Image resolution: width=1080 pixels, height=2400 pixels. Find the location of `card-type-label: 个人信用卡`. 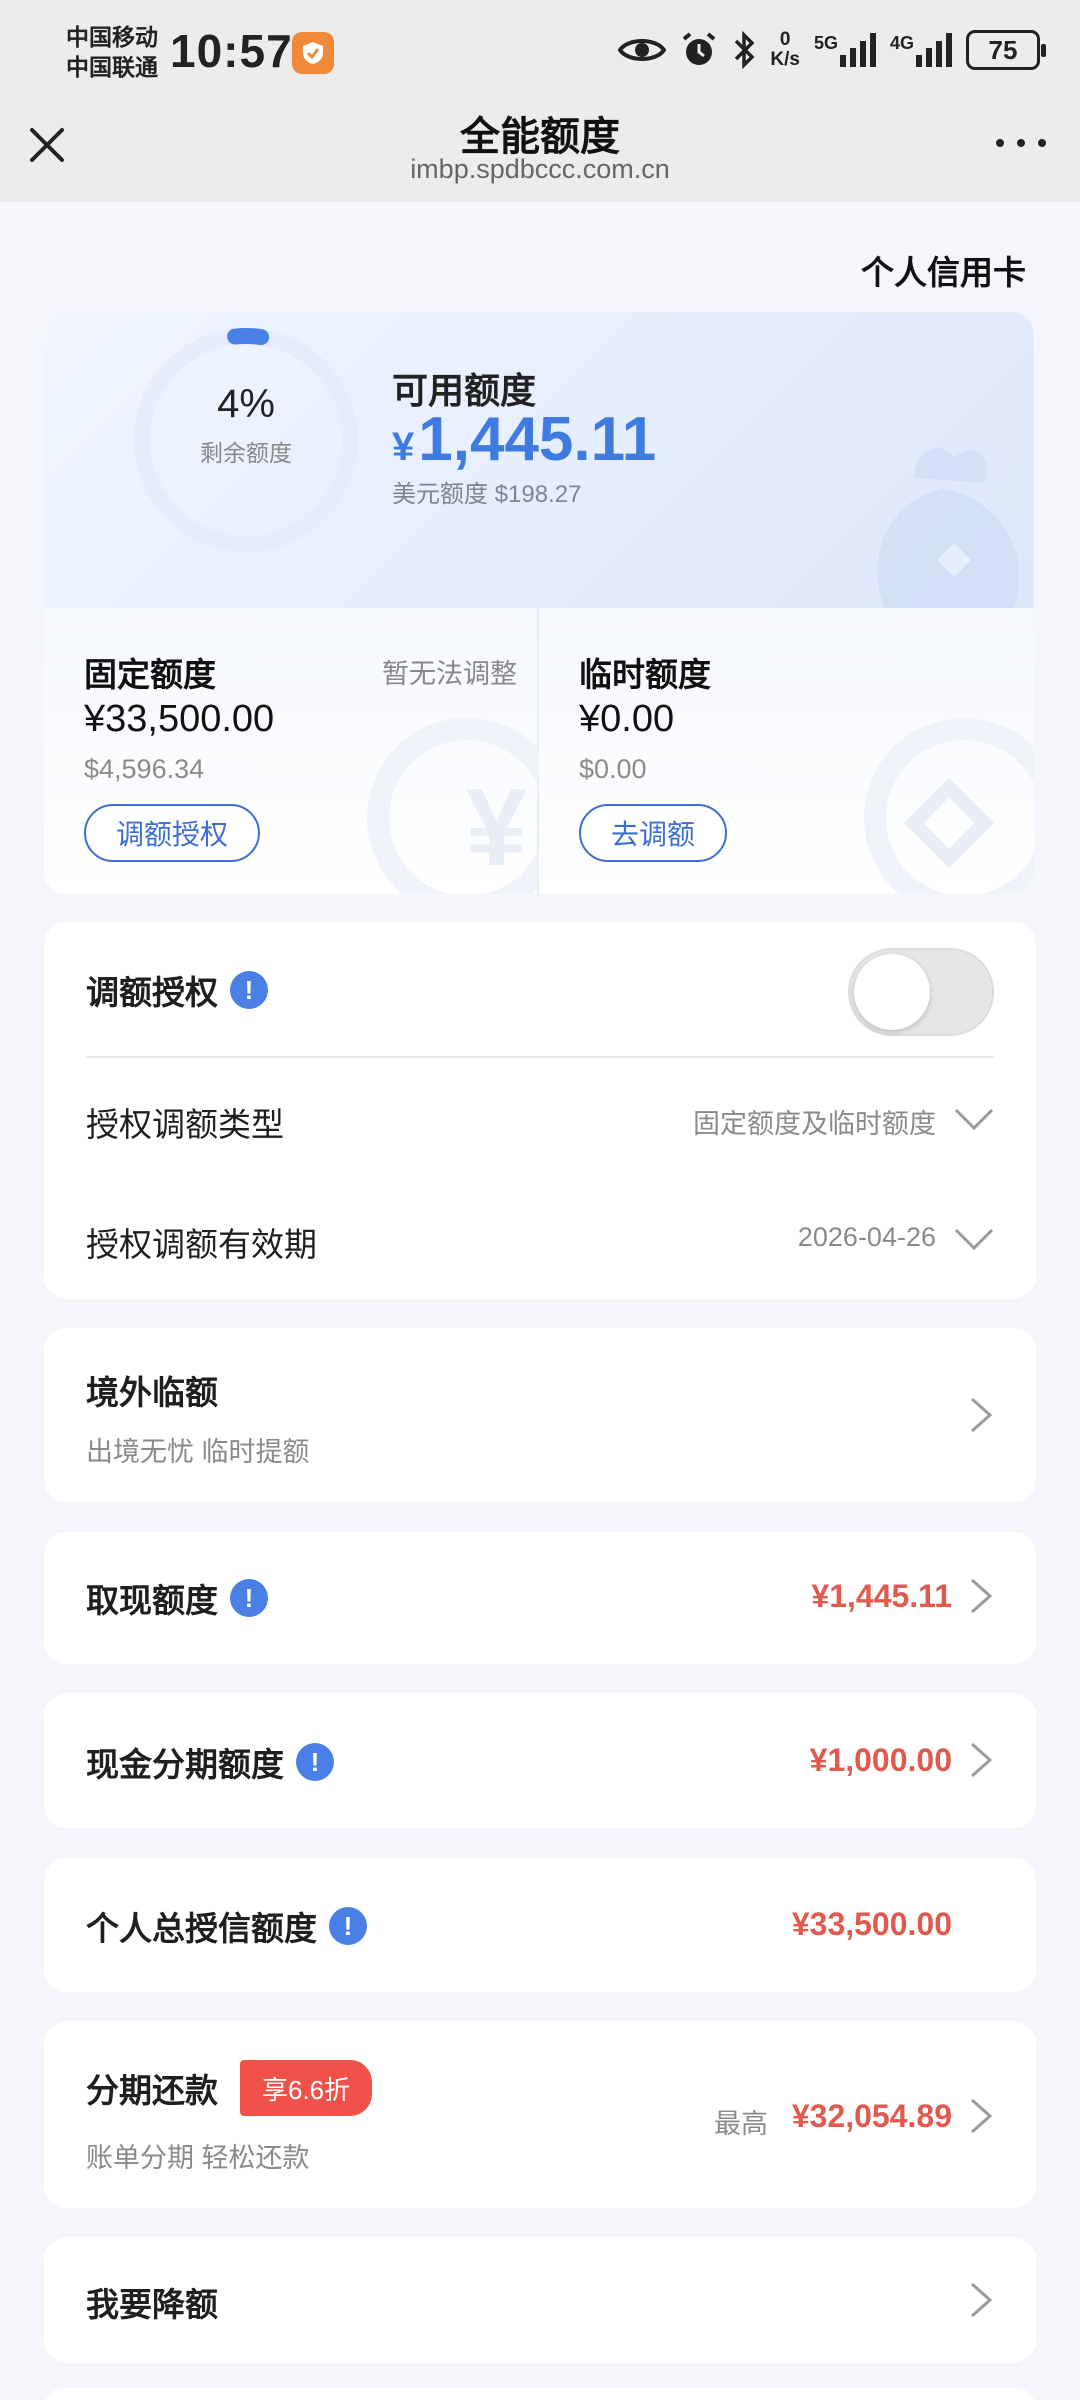

card-type-label: 个人信用卡 is located at coordinates (943, 270).